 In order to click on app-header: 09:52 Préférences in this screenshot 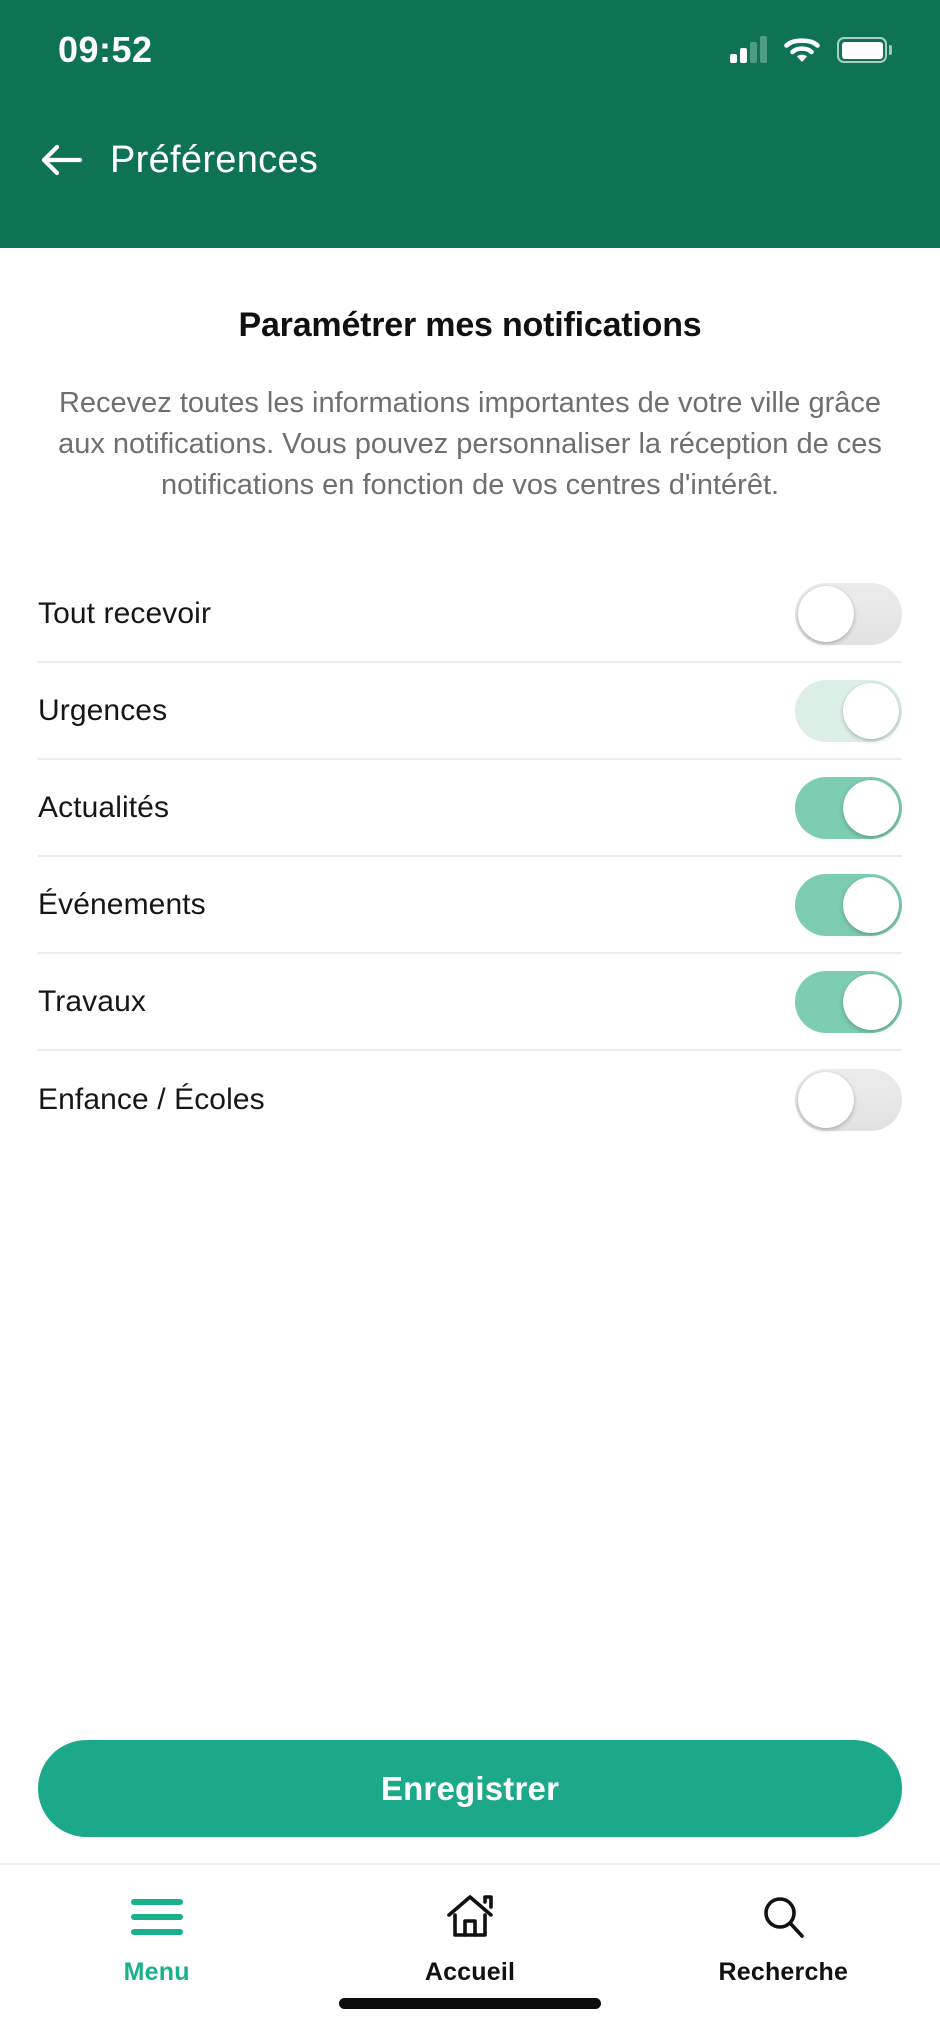, I will do `click(470, 124)`.